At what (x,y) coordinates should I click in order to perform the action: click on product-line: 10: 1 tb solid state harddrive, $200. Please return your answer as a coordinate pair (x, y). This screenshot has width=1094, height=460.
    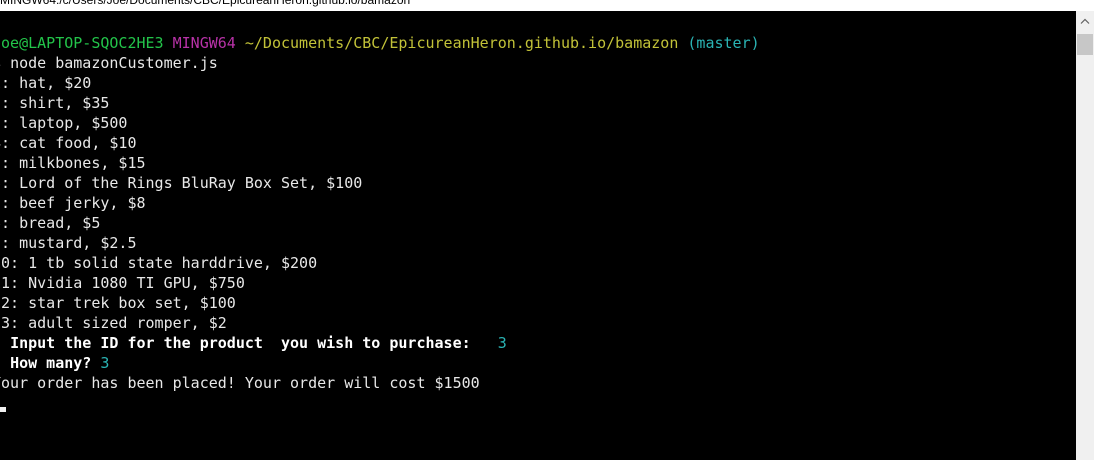
    Looking at the image, I should click on (159, 263).